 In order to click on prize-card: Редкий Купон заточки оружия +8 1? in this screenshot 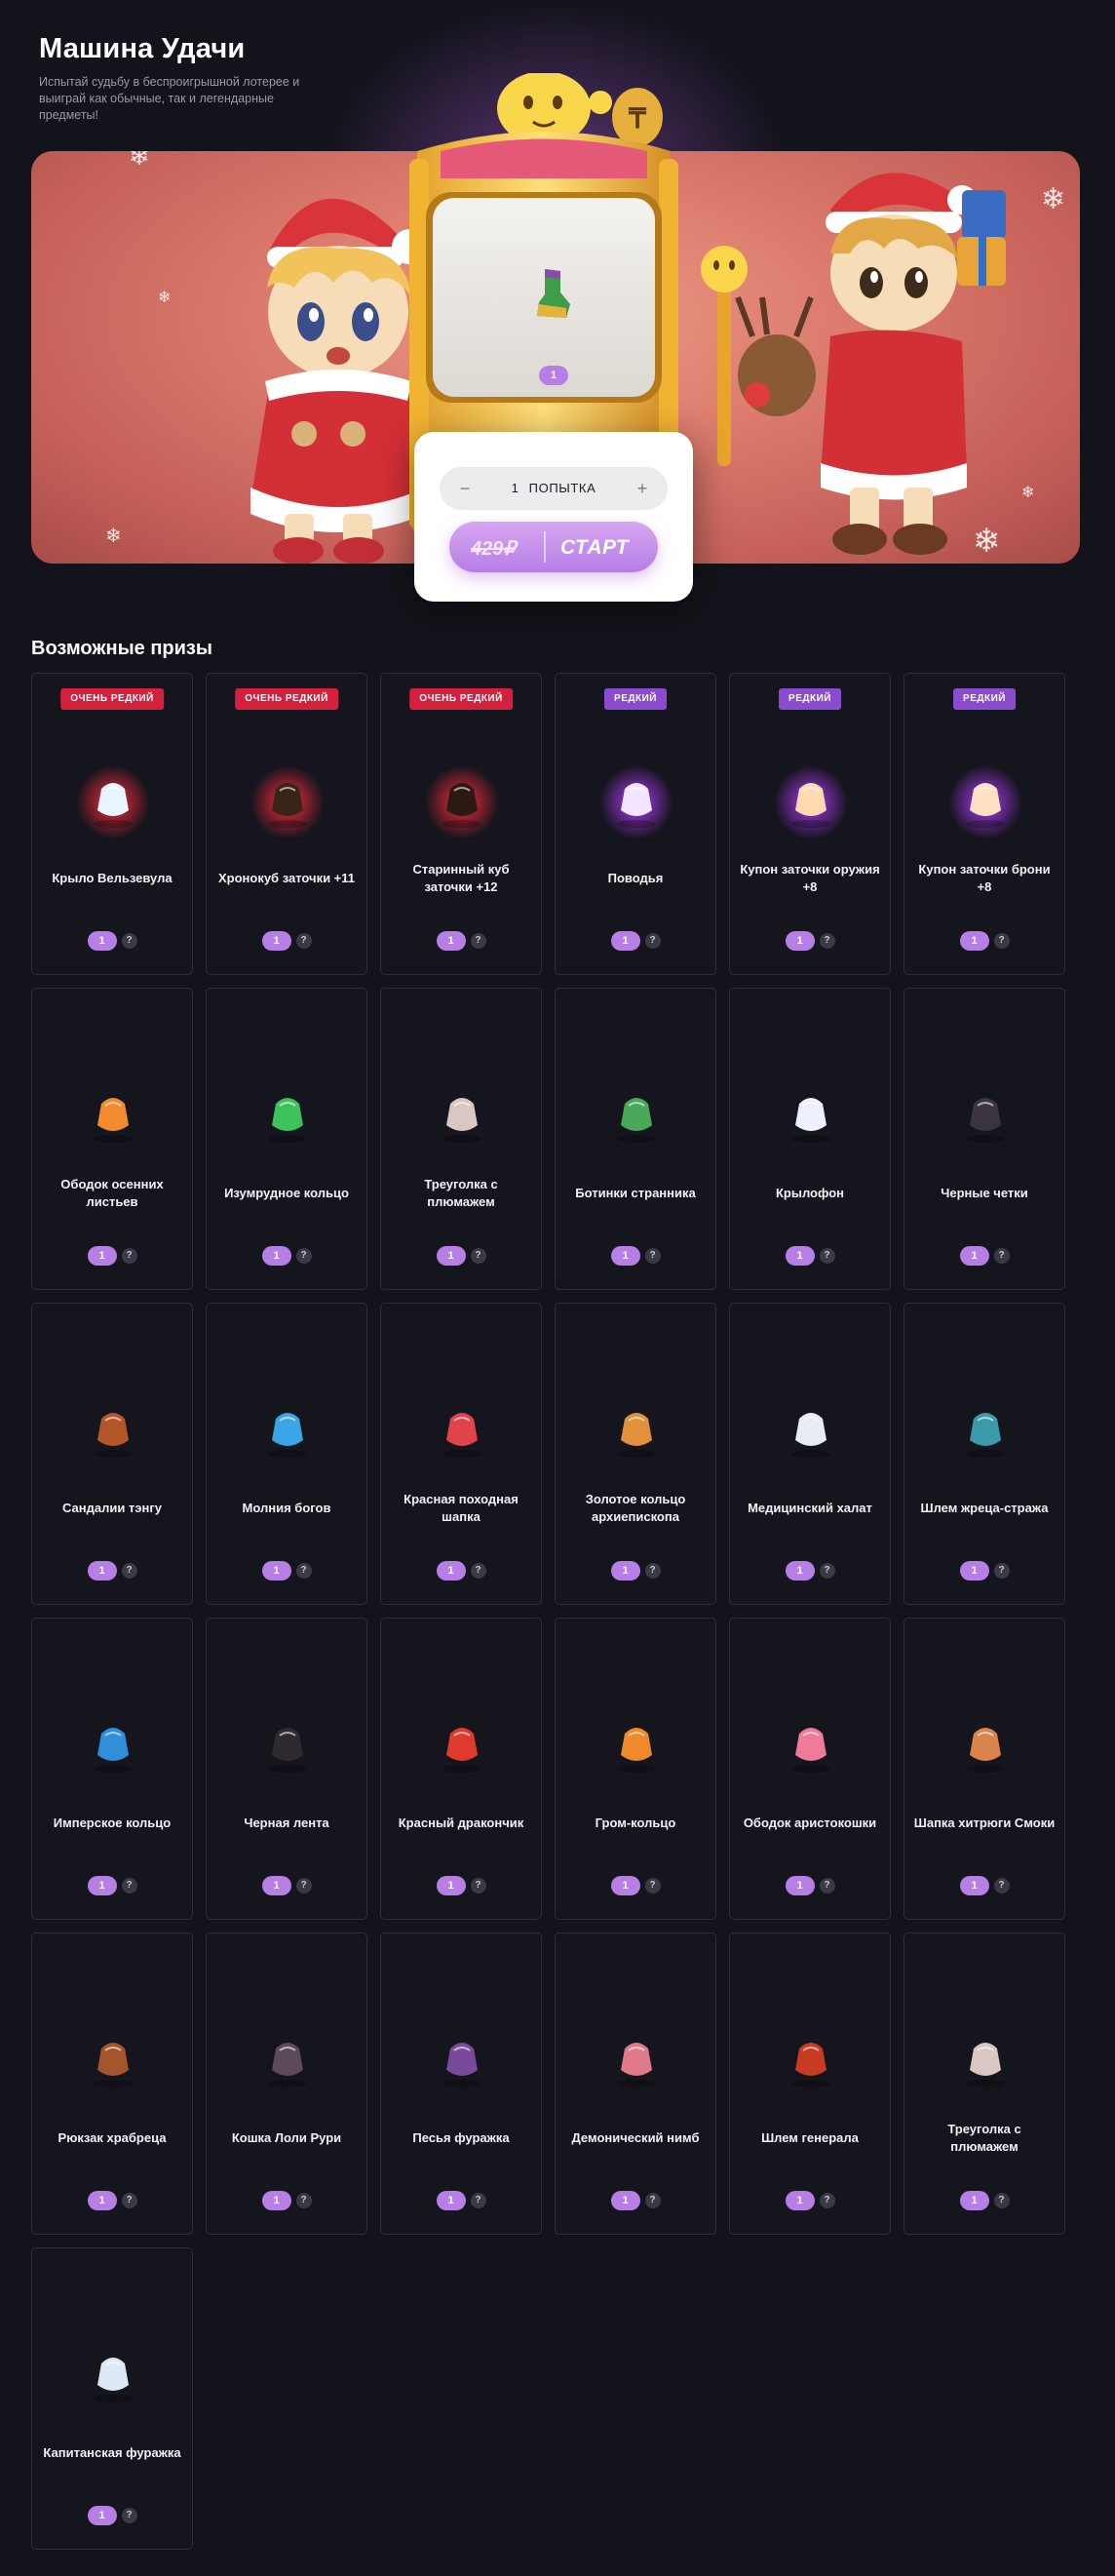, I will do `click(810, 824)`.